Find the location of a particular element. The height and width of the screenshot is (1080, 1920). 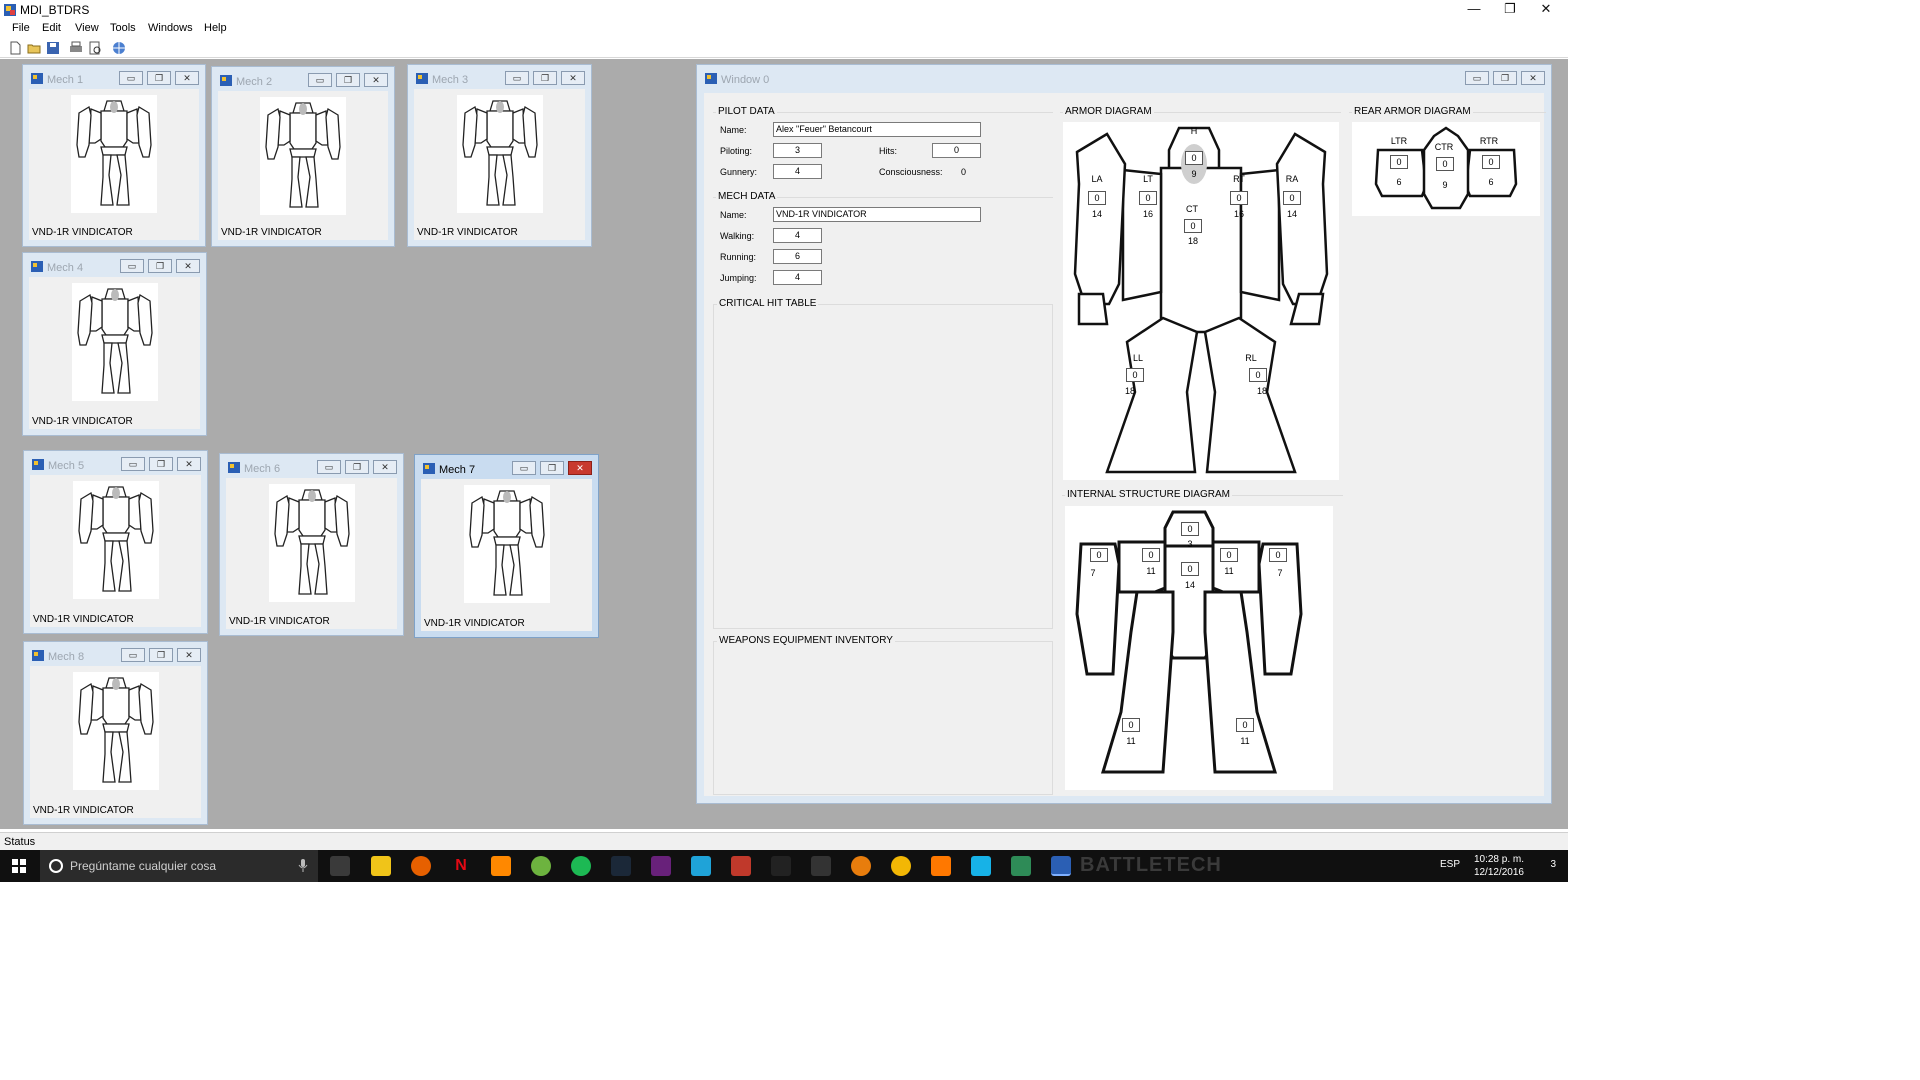

mdi-btdrs-icon is located at coordinates (1061, 866).